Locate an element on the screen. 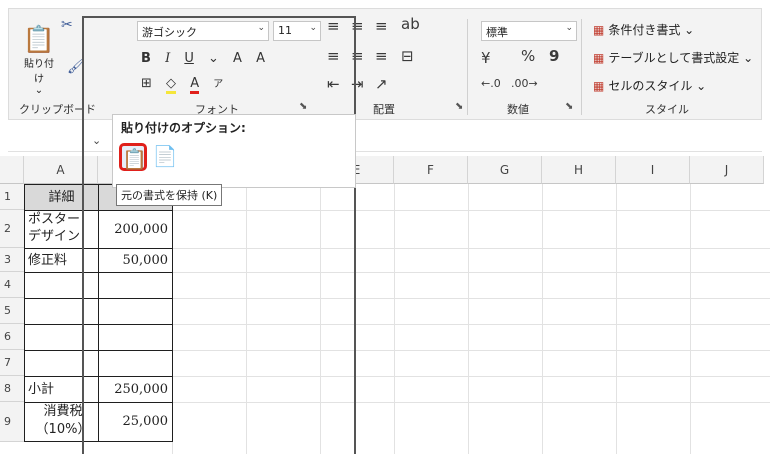  merge-center-icon: ⊟ is located at coordinates (407, 56).